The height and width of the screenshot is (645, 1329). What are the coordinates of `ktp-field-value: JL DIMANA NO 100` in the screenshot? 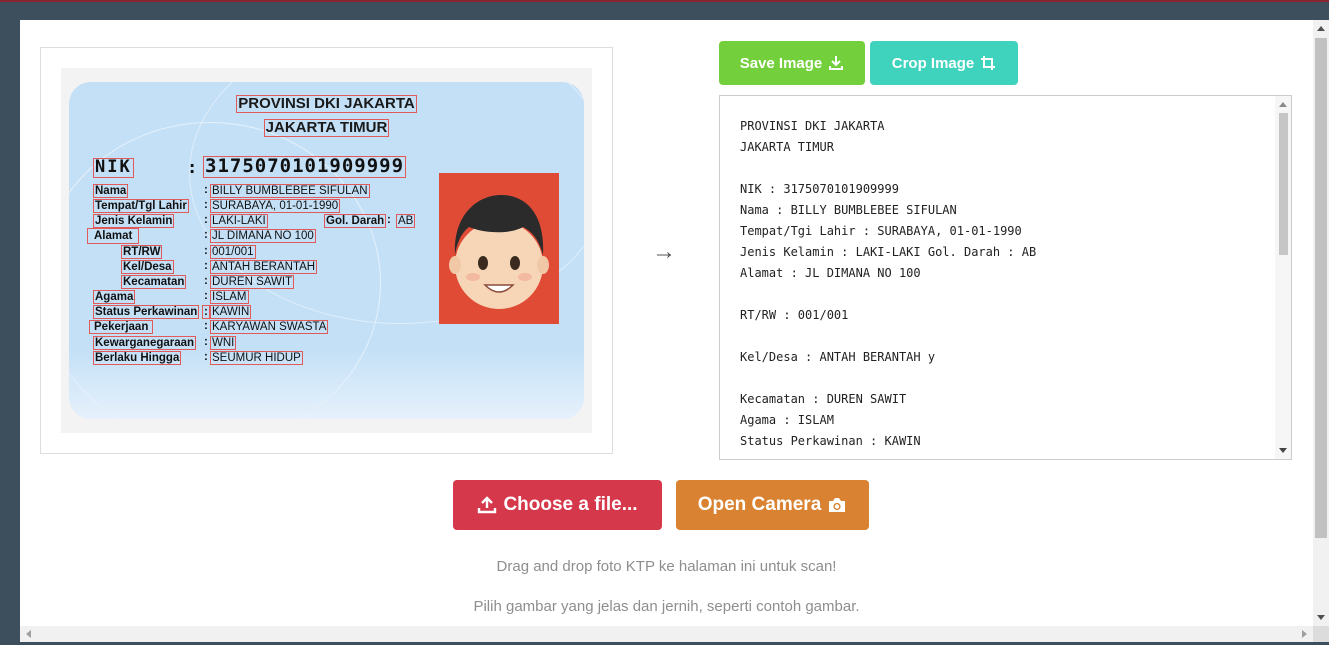 It's located at (263, 236).